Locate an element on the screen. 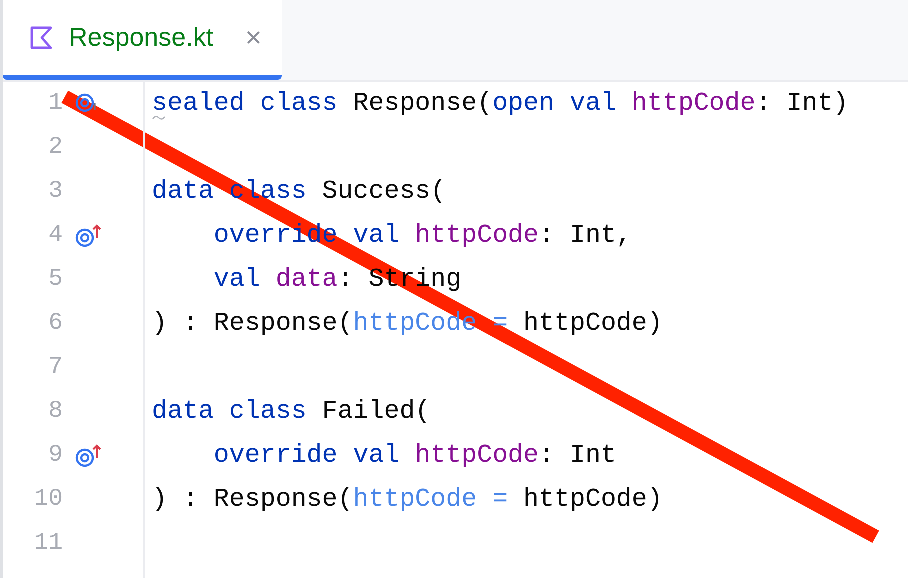  code-line: data class Failed( is located at coordinates (291, 412).